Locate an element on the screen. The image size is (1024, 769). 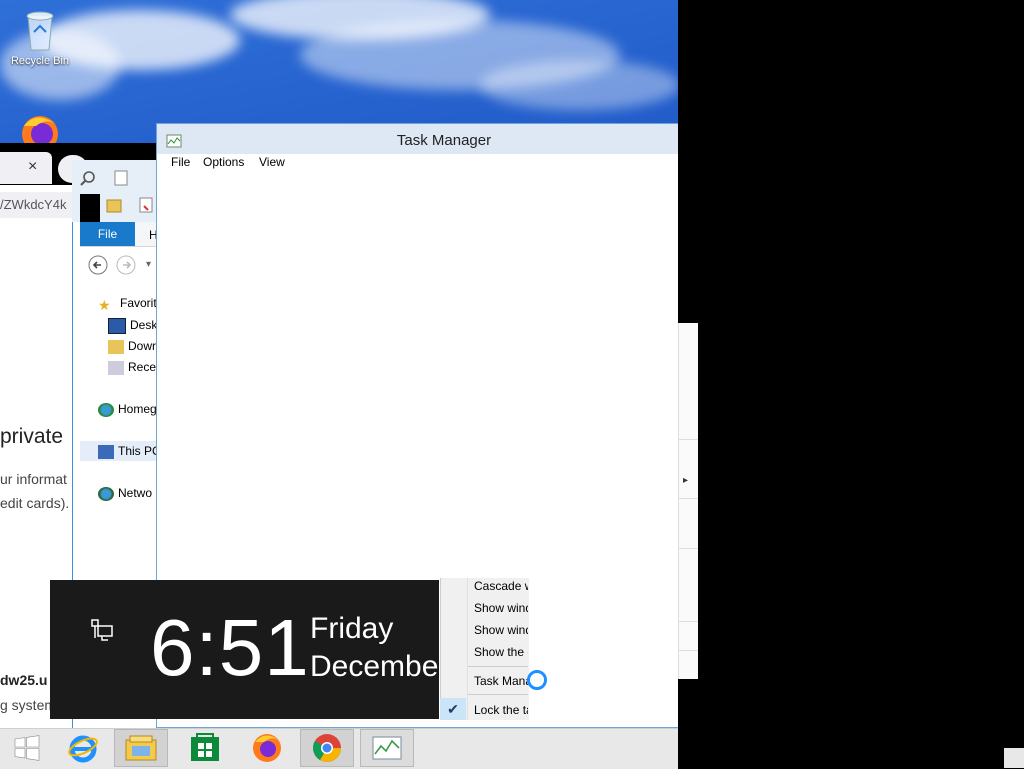
page-text: edit cards). is located at coordinates (35, 503).